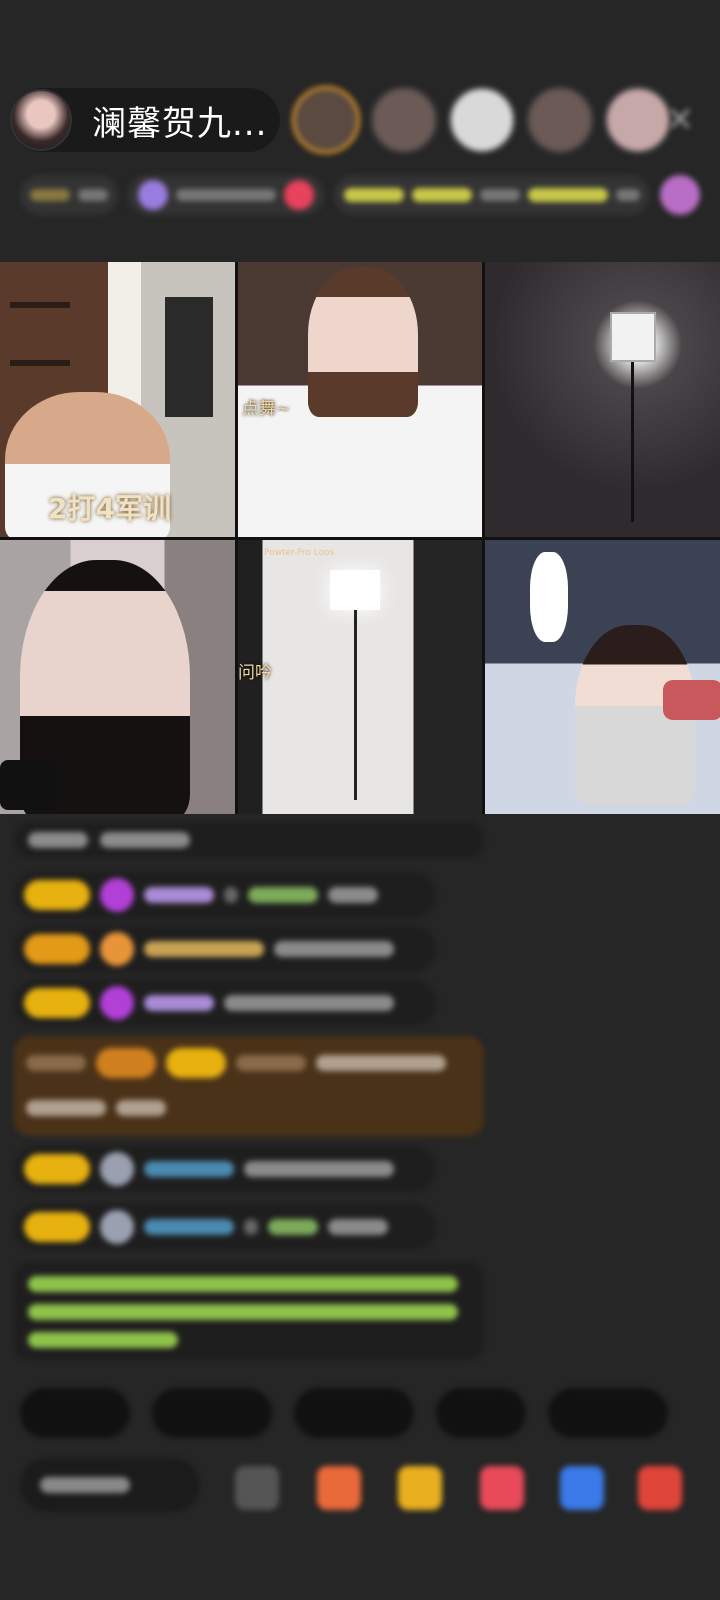 The image size is (720, 1600). I want to click on more-icon, so click(660, 1488).